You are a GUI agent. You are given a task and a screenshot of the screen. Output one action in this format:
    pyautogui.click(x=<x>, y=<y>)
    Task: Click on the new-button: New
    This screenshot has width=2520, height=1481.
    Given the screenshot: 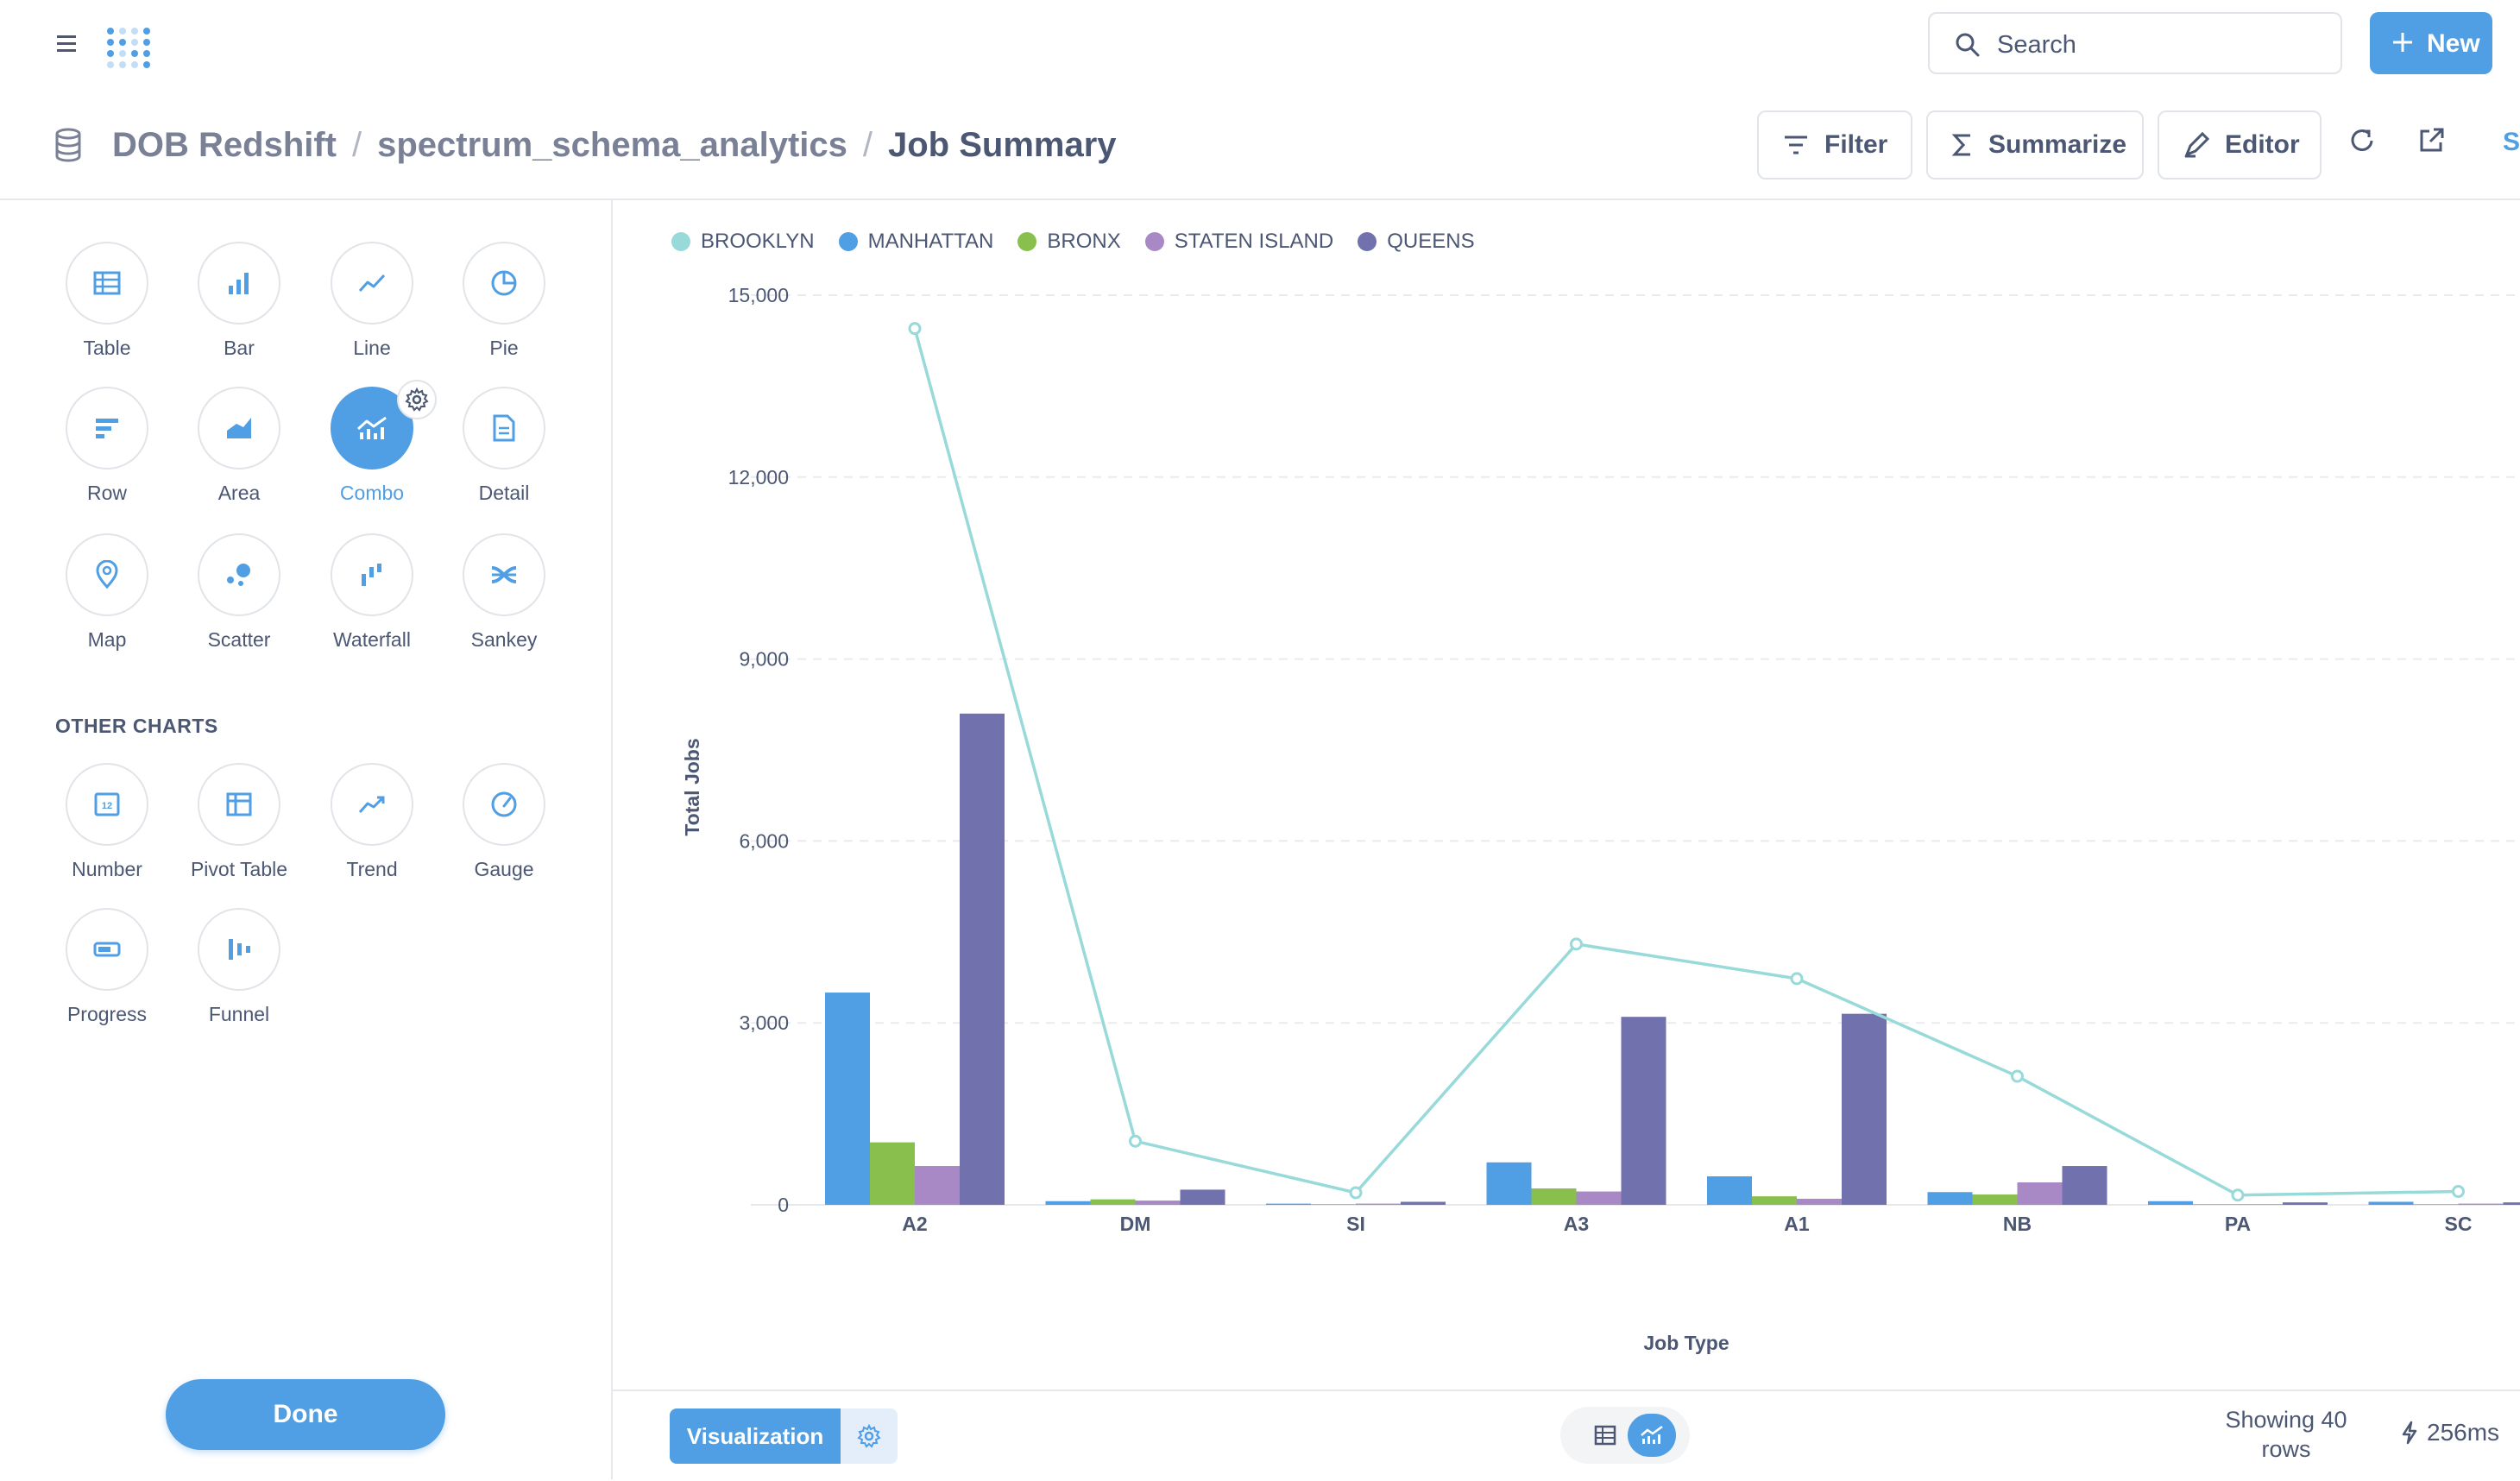 What is the action you would take?
    pyautogui.click(x=2431, y=43)
    